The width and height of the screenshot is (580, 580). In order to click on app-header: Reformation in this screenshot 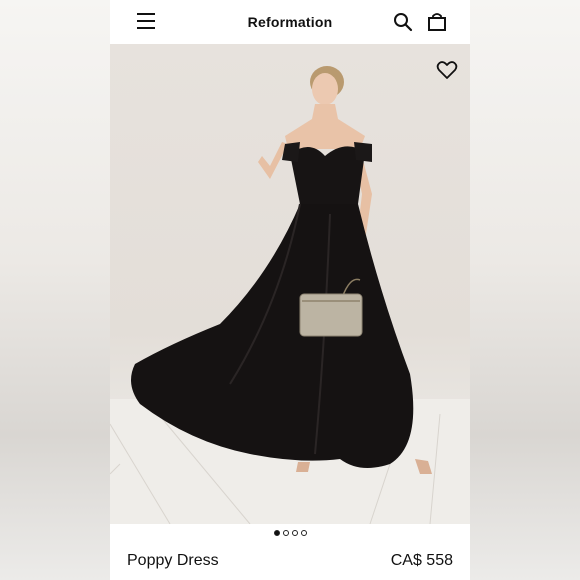, I will do `click(290, 22)`.